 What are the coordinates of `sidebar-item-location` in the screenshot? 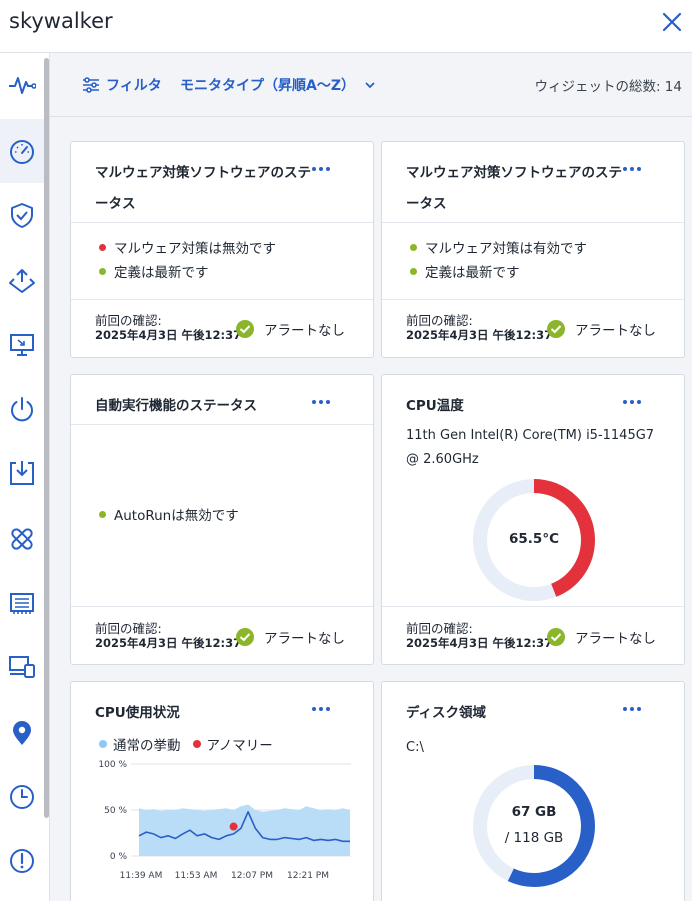 It's located at (22, 733).